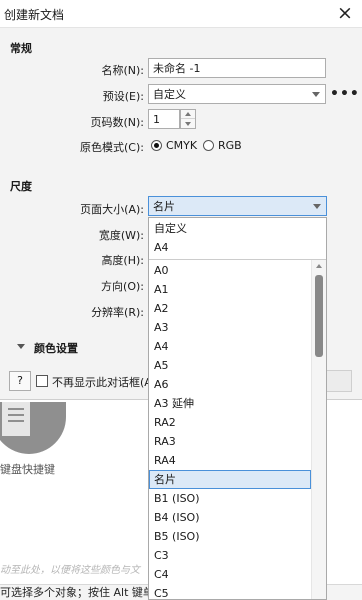  What do you see at coordinates (237, 206) in the screenshot?
I see `page-size-select: 名片` at bounding box center [237, 206].